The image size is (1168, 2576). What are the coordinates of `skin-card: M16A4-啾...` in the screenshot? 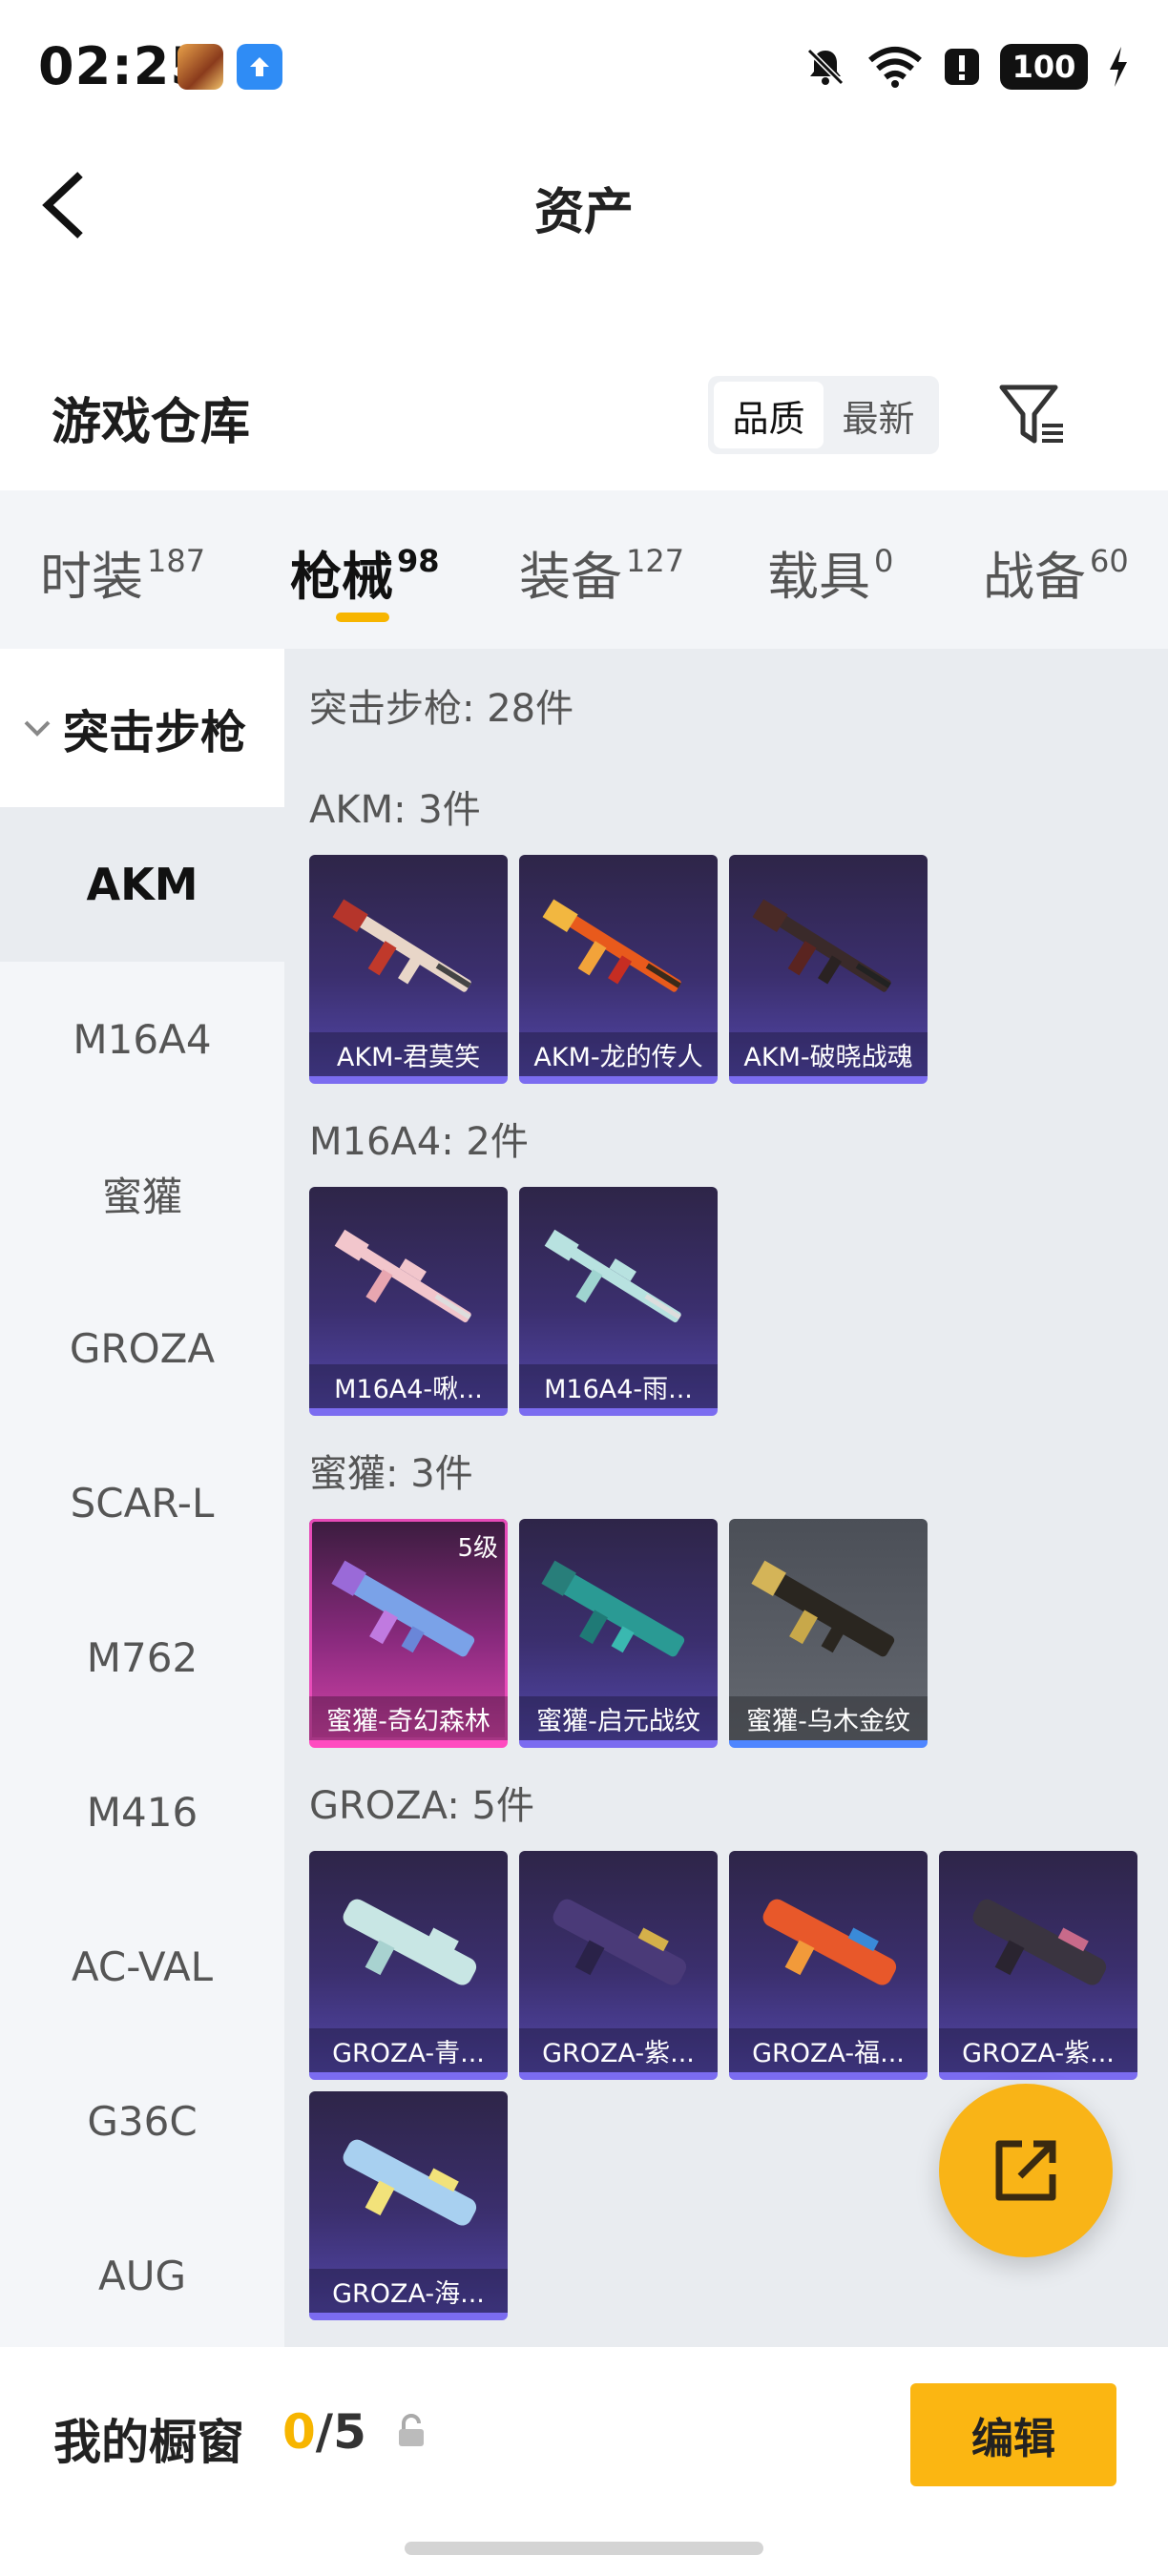 It's located at (408, 1301).